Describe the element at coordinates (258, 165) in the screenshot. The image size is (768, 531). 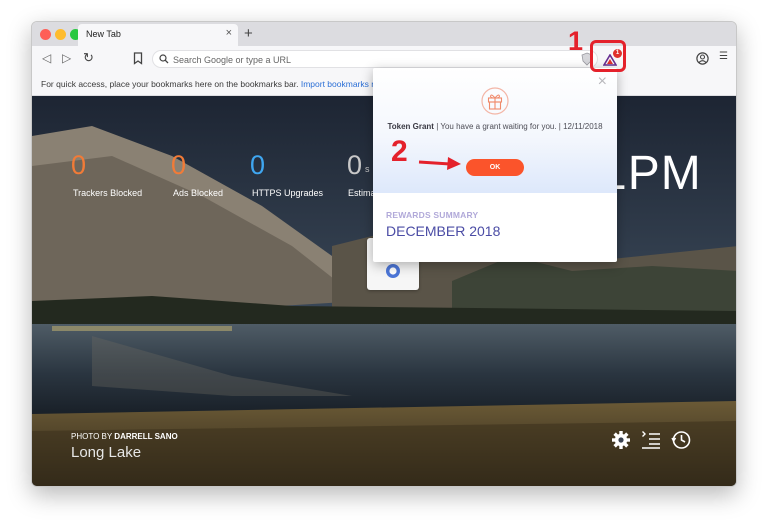
I see `https-upgrades-count: 0` at that location.